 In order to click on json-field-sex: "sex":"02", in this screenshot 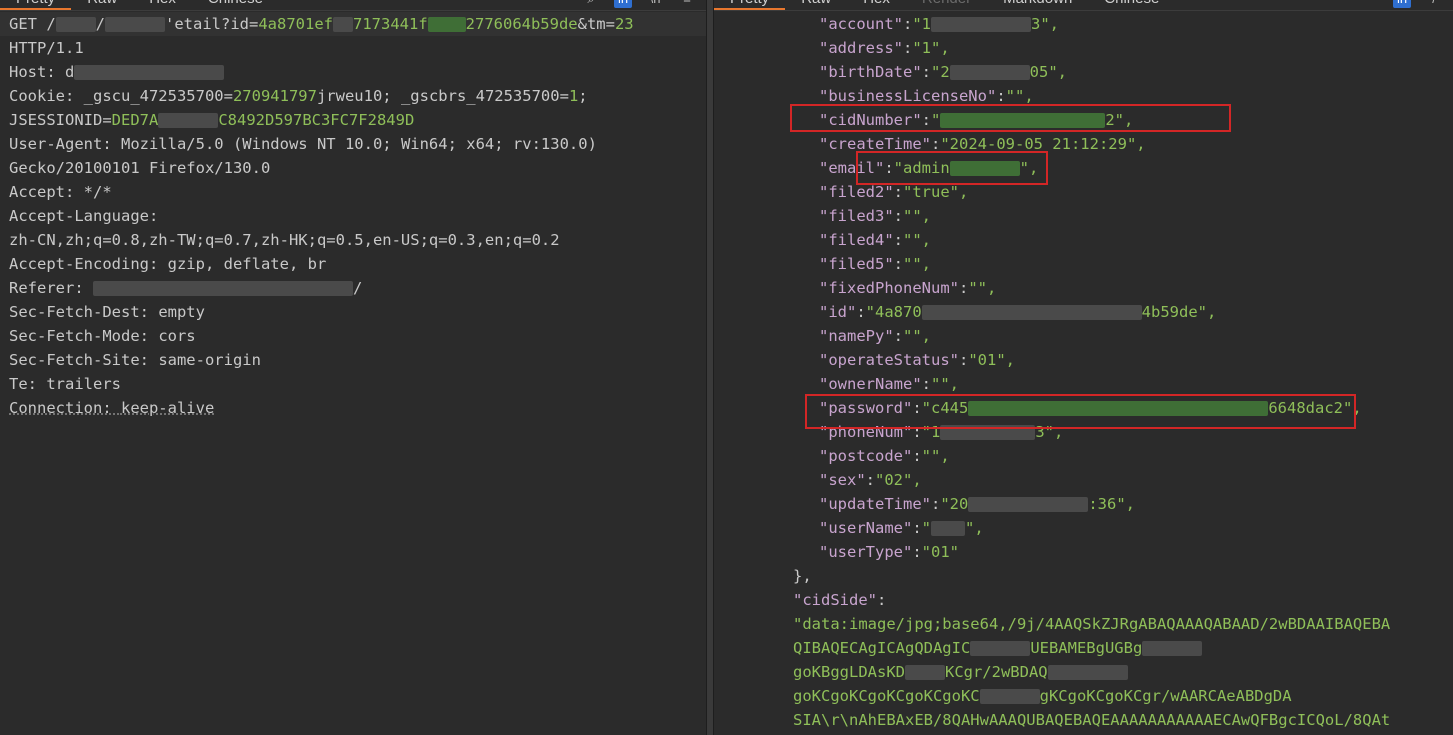, I will do `click(870, 480)`.